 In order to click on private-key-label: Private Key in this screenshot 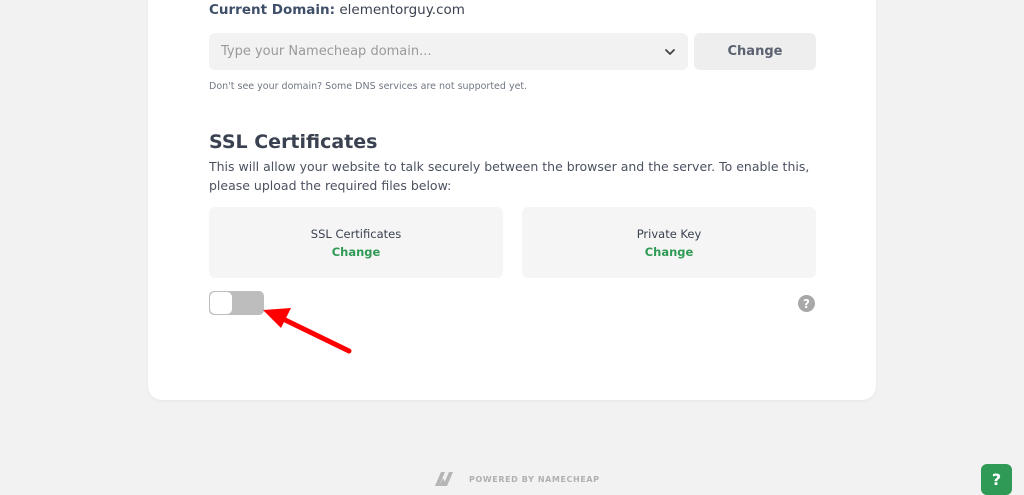, I will do `click(669, 233)`.